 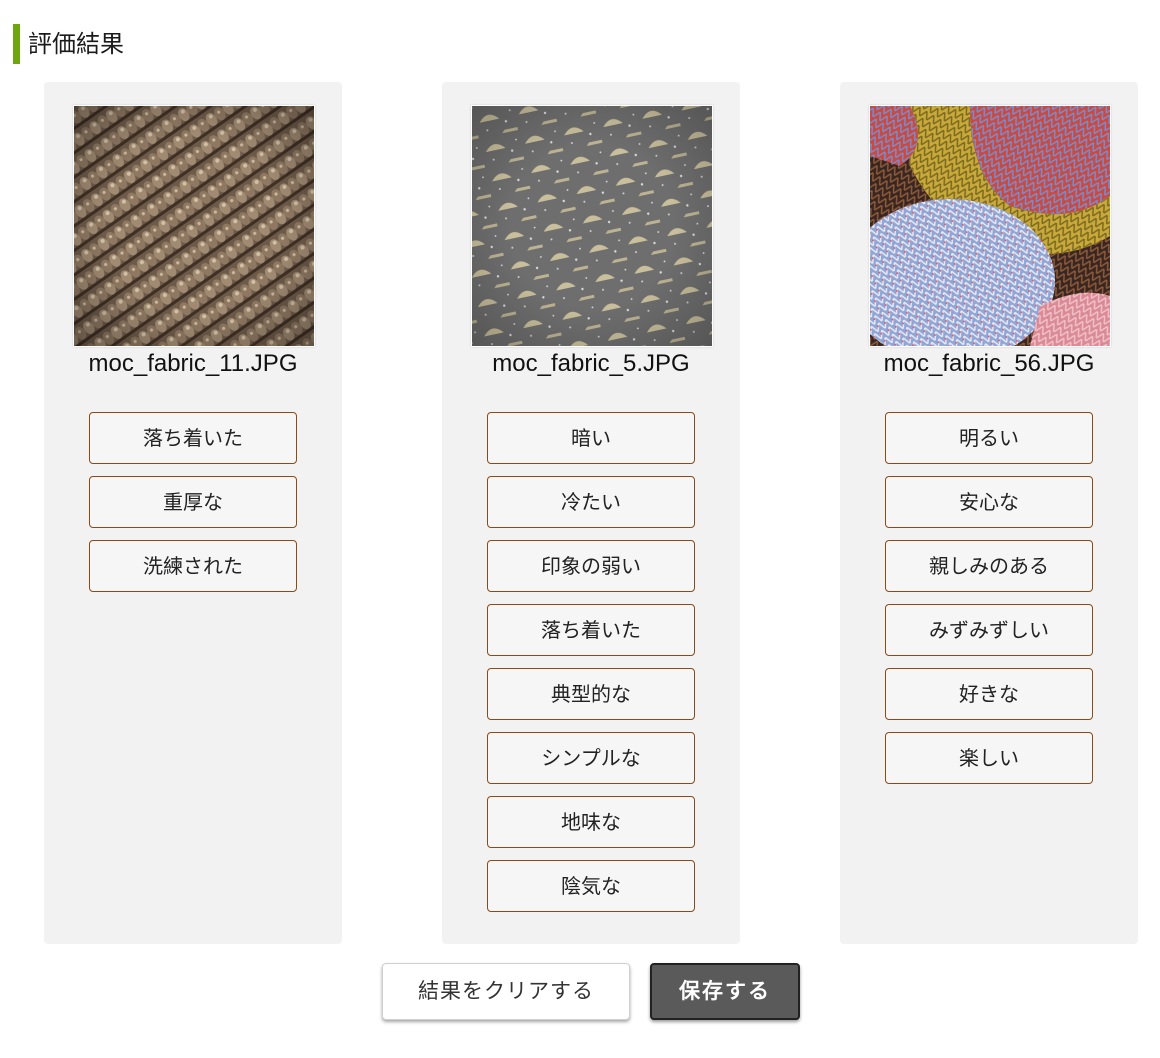 What do you see at coordinates (193, 566) in the screenshot?
I see `tag-button: 洗練された` at bounding box center [193, 566].